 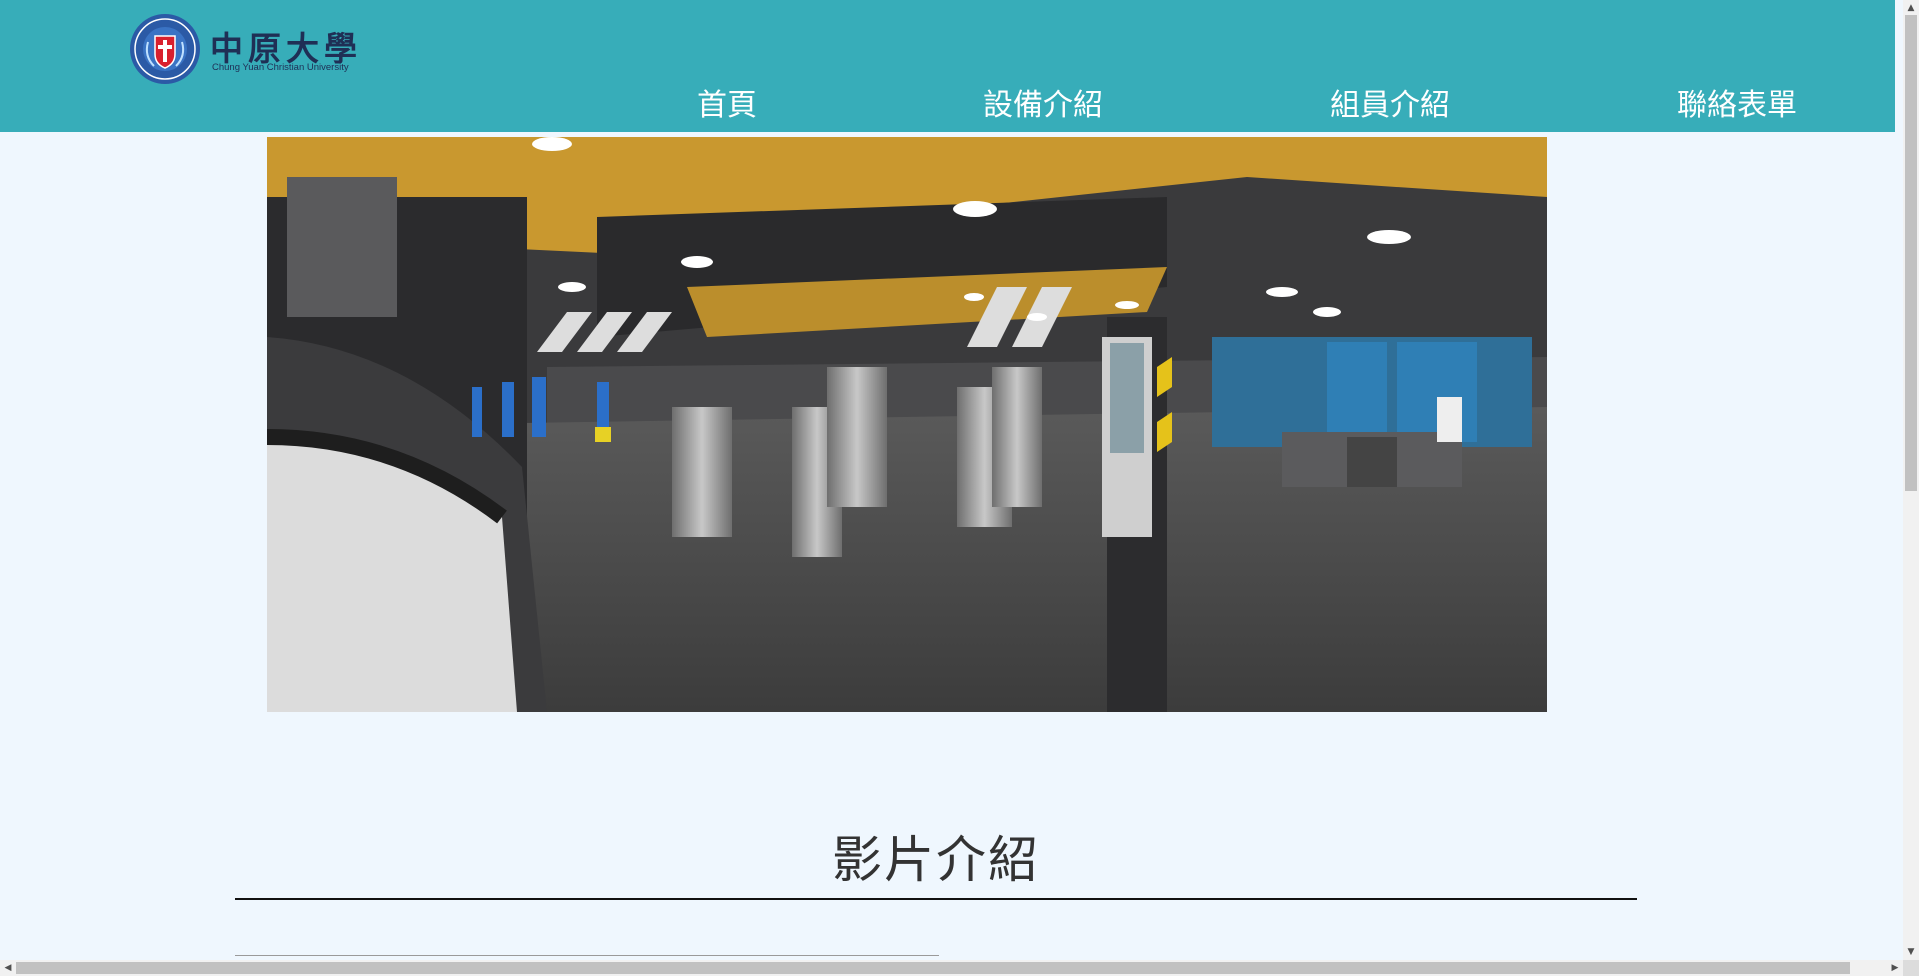 I want to click on horizontal-scrollbar: ◀ ▶, so click(x=951, y=968).